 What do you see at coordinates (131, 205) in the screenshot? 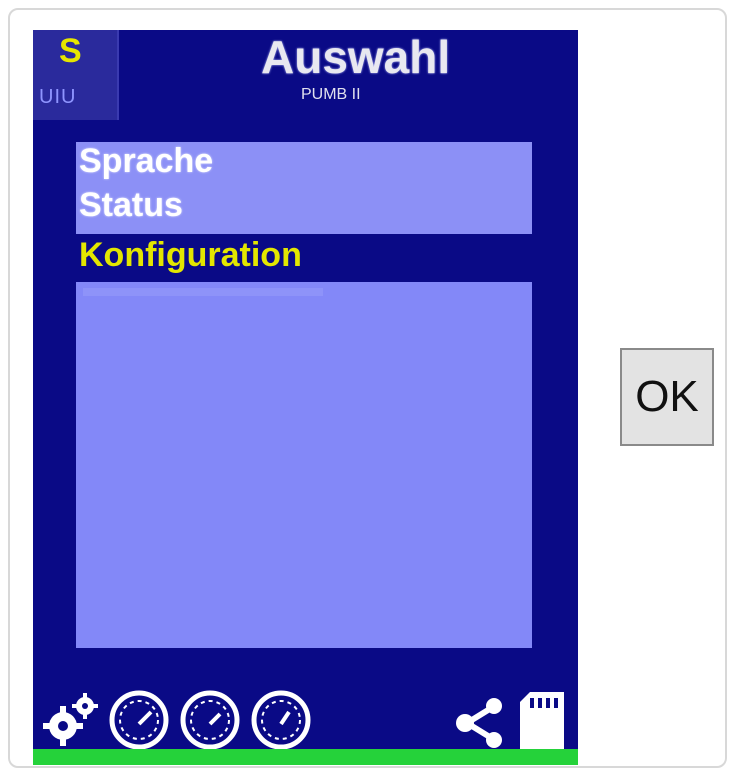
I see `menu-item-status: Status` at bounding box center [131, 205].